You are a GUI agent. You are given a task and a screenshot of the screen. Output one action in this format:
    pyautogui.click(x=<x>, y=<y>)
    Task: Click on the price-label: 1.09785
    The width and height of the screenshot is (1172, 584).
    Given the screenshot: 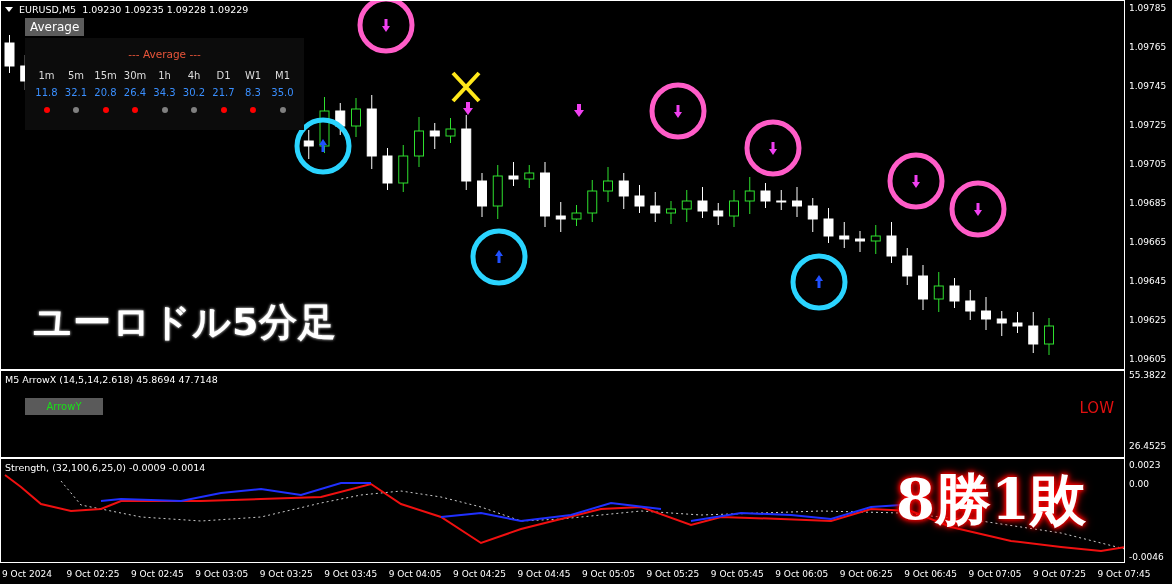 What is the action you would take?
    pyautogui.click(x=1148, y=8)
    